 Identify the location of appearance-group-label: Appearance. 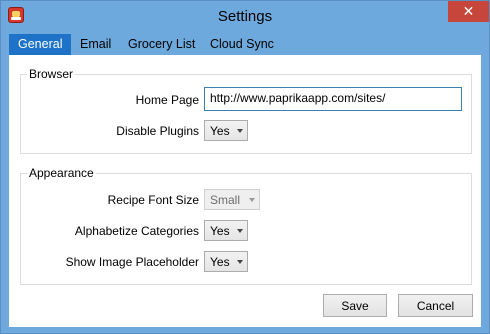
(61, 173).